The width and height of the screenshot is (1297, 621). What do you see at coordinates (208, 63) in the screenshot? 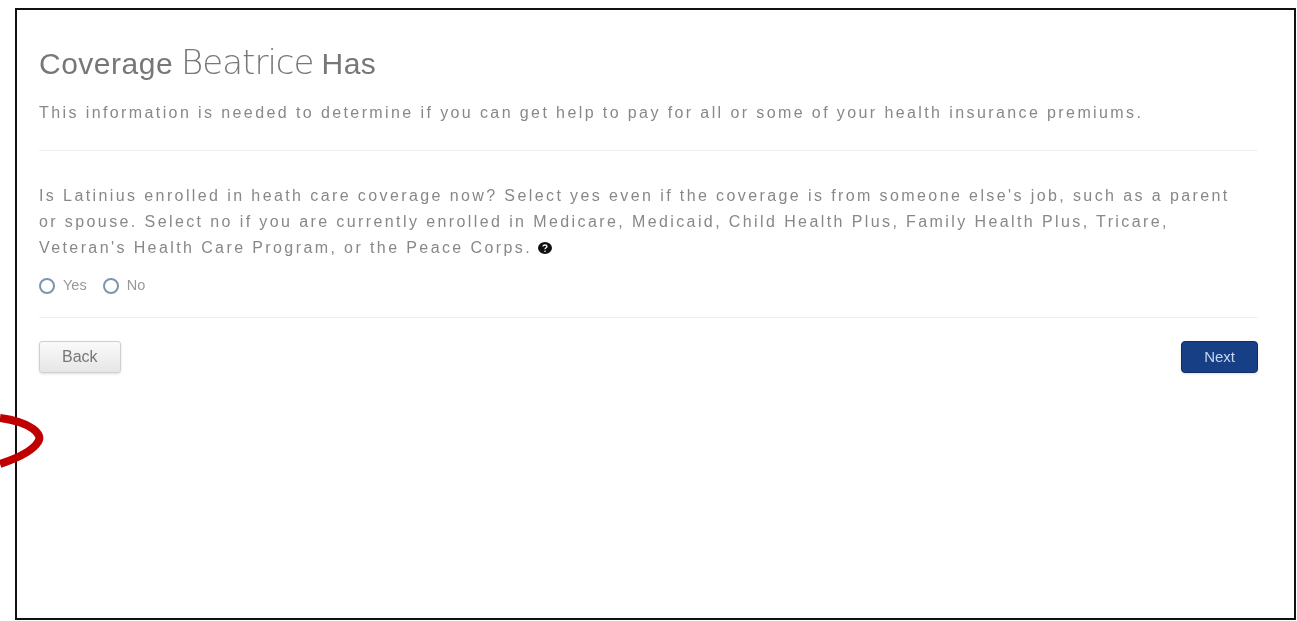
I see `page-heading: Coverage Beatrice Has` at bounding box center [208, 63].